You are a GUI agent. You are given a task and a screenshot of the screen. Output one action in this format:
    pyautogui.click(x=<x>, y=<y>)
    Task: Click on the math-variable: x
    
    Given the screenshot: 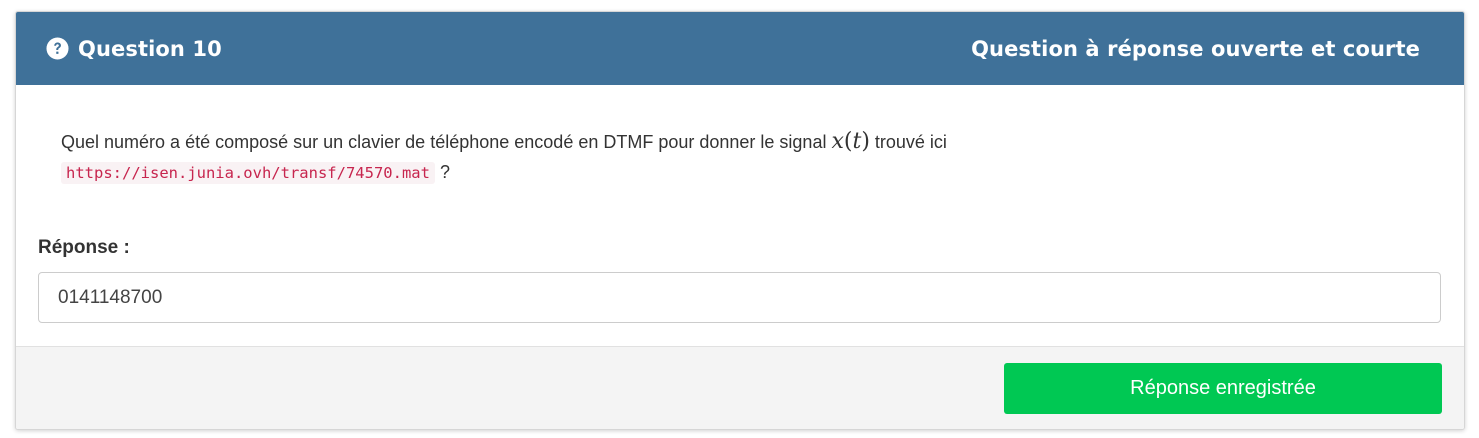 What is the action you would take?
    pyautogui.click(x=837, y=141)
    